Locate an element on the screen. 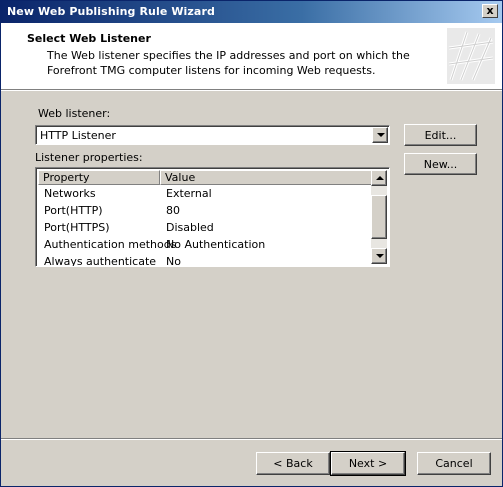 The width and height of the screenshot is (503, 487). value-cell: Disabled is located at coordinates (190, 227).